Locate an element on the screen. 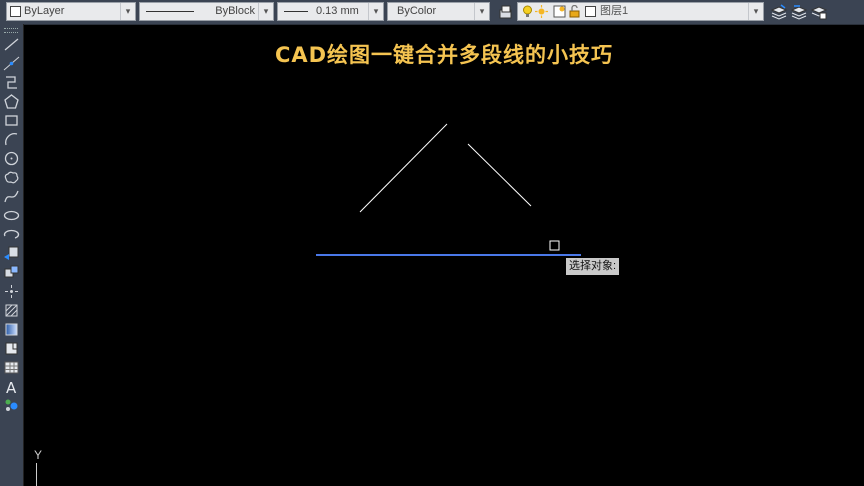  draw-toolbar: A is located at coordinates (12, 255).